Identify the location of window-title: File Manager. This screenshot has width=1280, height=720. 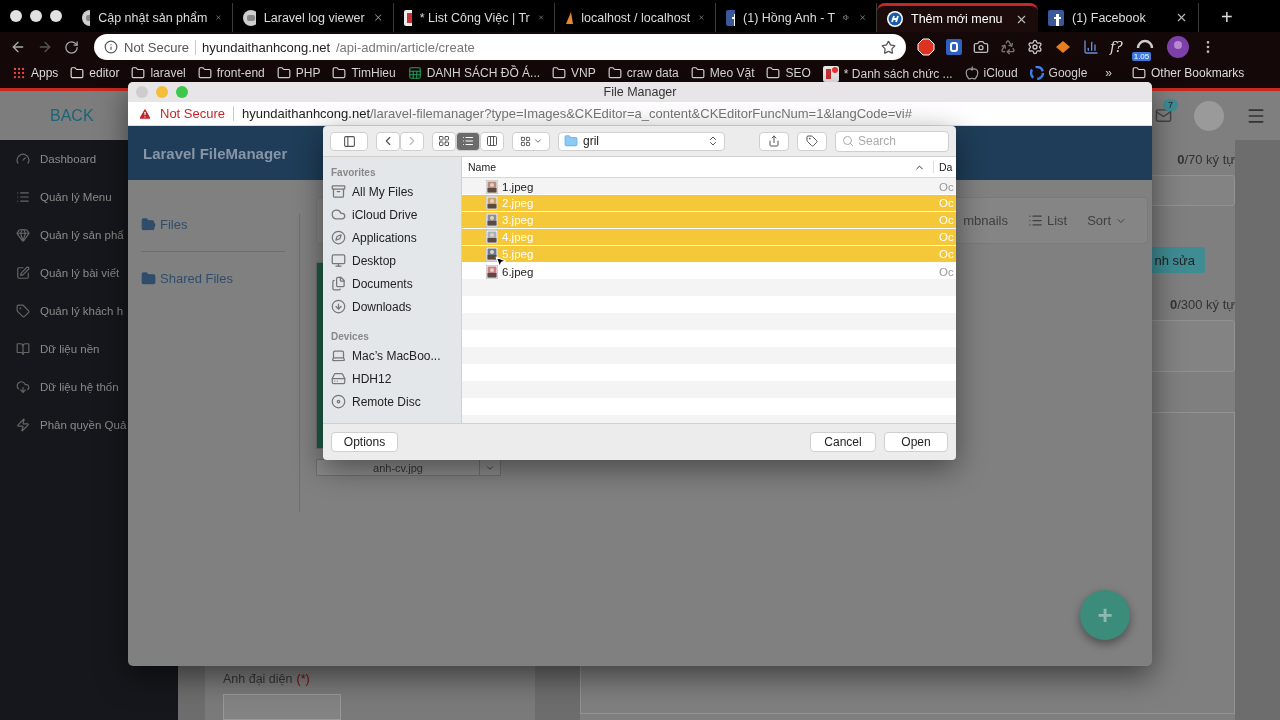
(640, 92).